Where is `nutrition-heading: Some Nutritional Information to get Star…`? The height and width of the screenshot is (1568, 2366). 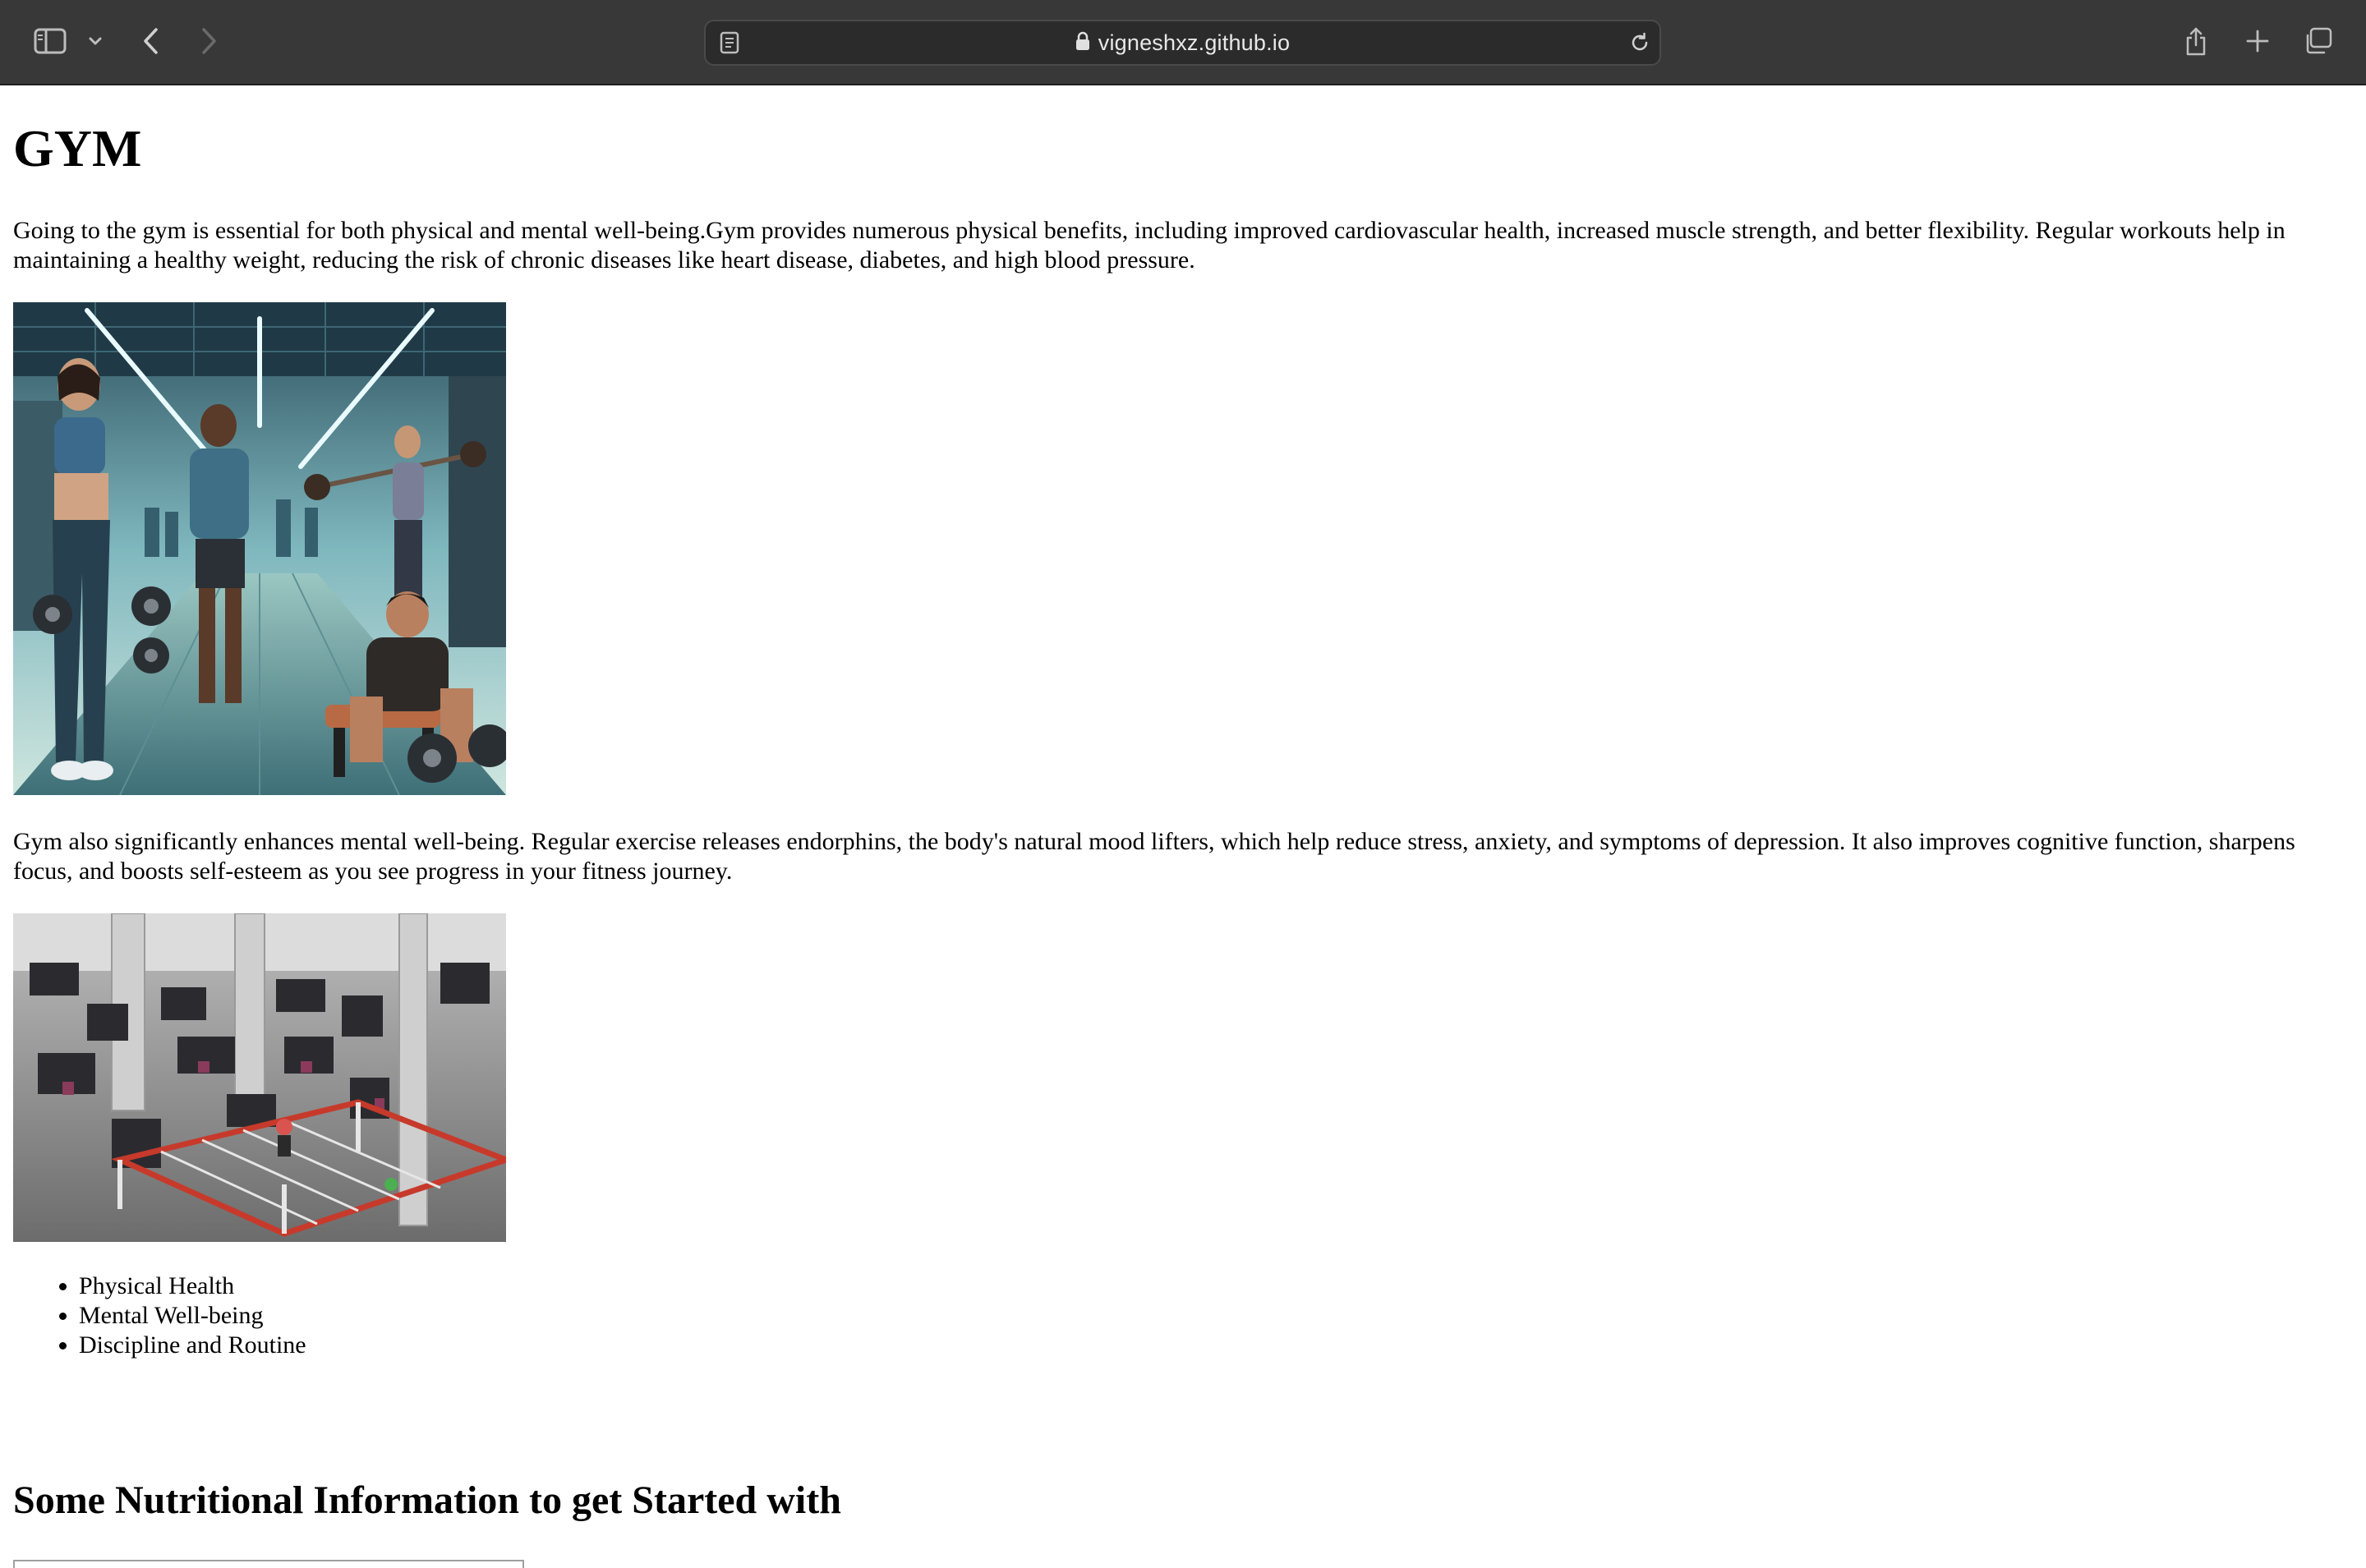
nutrition-heading: Some Nutritional Information to get Star… is located at coordinates (427, 1500).